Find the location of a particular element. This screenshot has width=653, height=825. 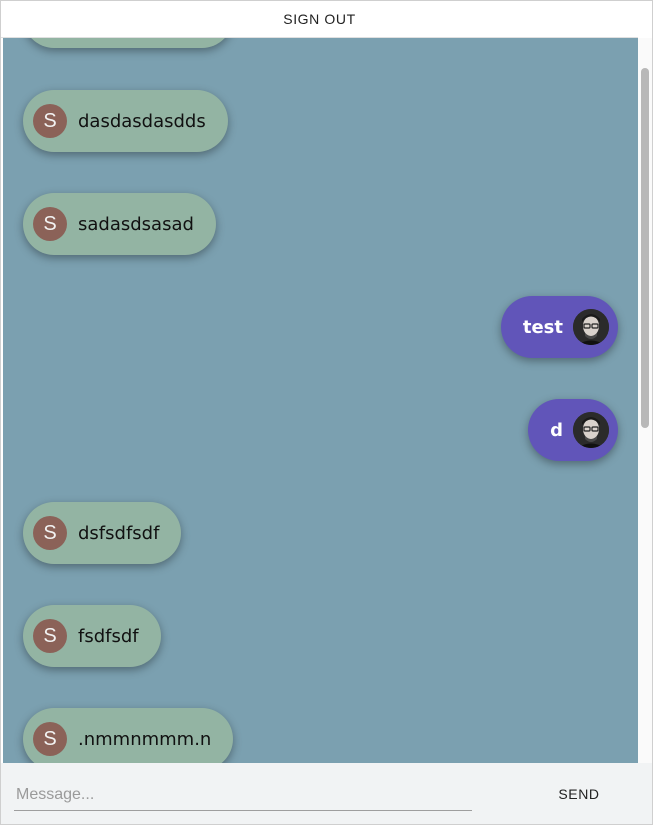

message-bubble-received: S dsfsdfsdf is located at coordinates (102, 533).